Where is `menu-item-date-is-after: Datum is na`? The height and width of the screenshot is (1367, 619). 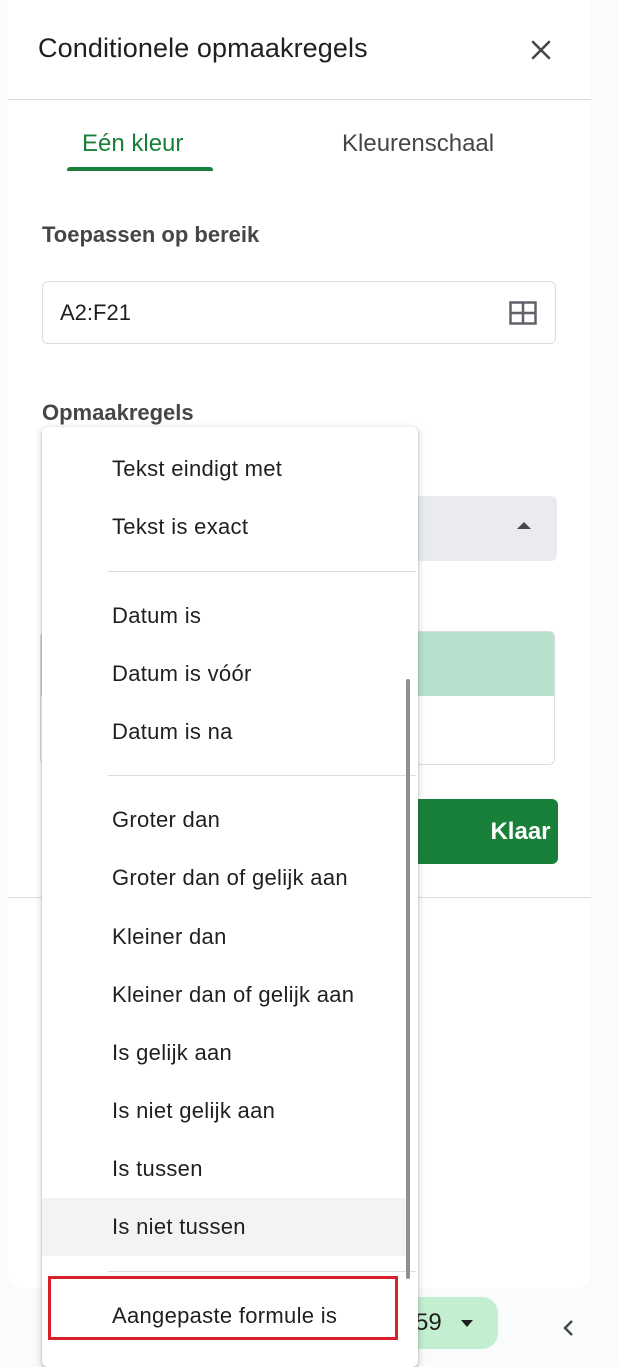 menu-item-date-is-after: Datum is na is located at coordinates (225, 732).